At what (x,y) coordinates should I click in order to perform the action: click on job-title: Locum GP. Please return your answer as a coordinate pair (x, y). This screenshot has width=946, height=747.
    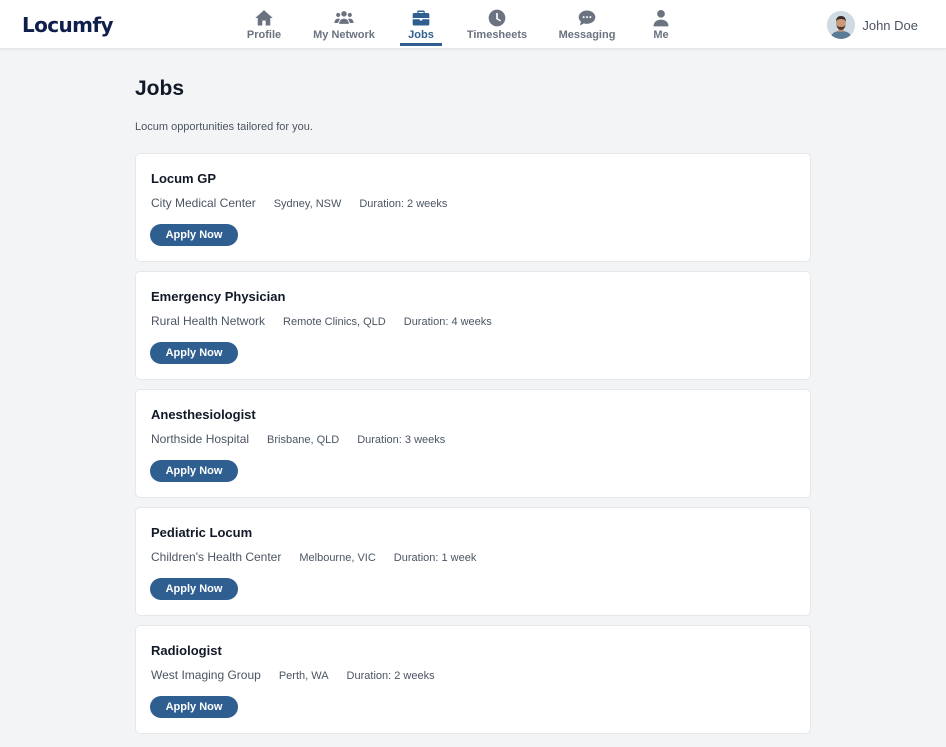
    Looking at the image, I should click on (184, 178).